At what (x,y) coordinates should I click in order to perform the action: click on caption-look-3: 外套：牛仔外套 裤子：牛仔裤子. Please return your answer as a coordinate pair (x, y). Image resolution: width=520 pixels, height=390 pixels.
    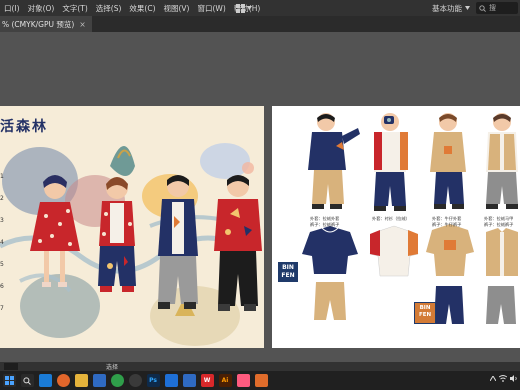
    Looking at the image, I should click on (446, 221).